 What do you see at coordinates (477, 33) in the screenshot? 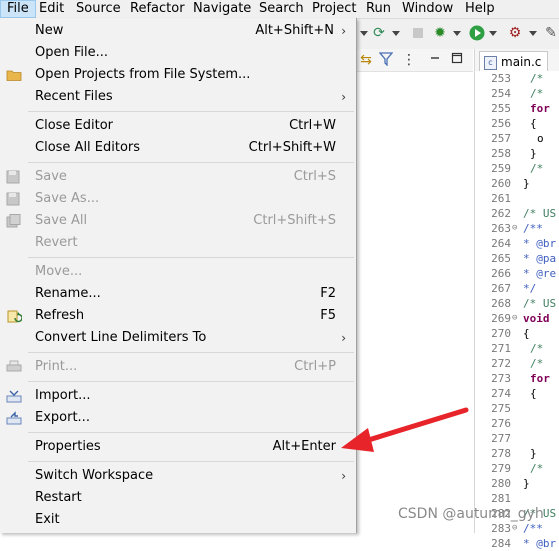
I see `run-icon` at bounding box center [477, 33].